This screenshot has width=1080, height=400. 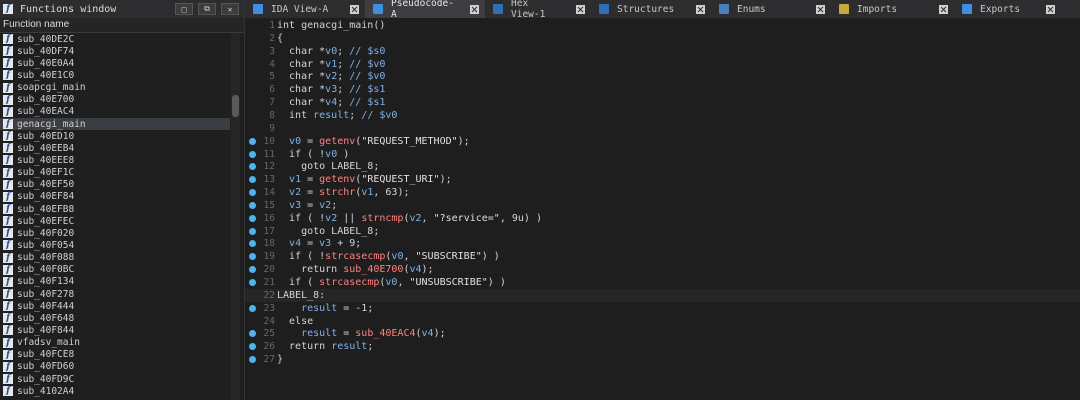 What do you see at coordinates (115, 355) in the screenshot?
I see `function-list-item: f sub_40FCE8` at bounding box center [115, 355].